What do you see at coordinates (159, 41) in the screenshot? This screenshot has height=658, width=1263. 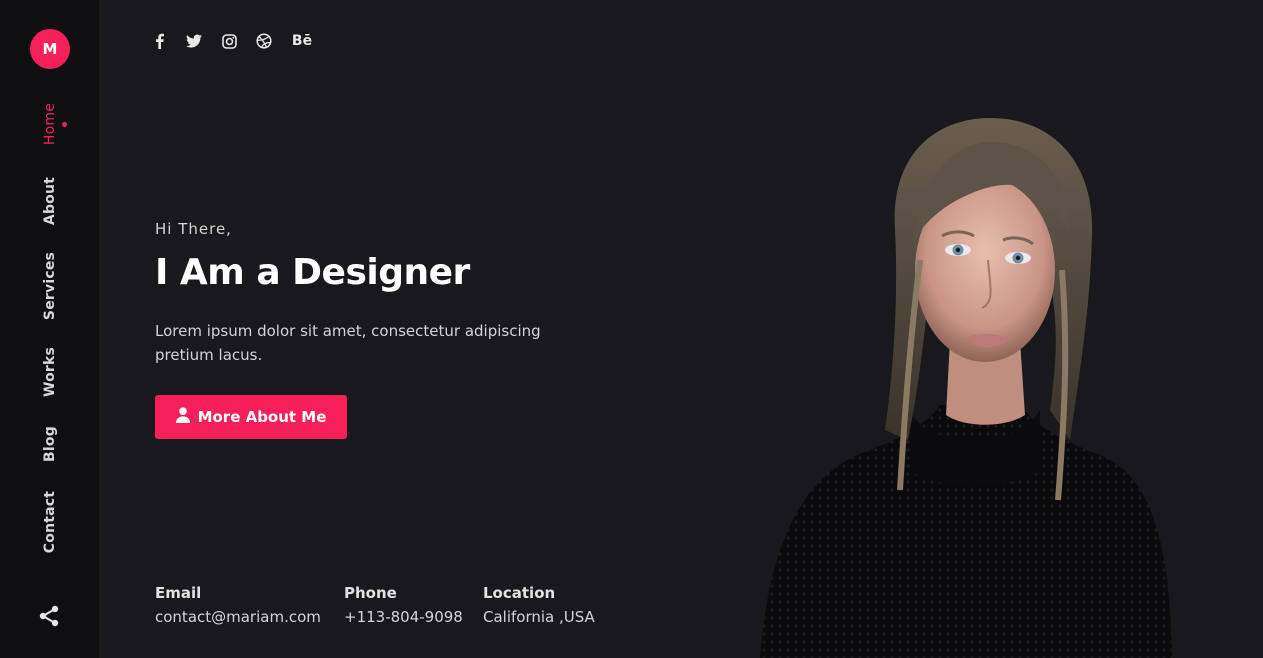 I see `facebook-icon` at bounding box center [159, 41].